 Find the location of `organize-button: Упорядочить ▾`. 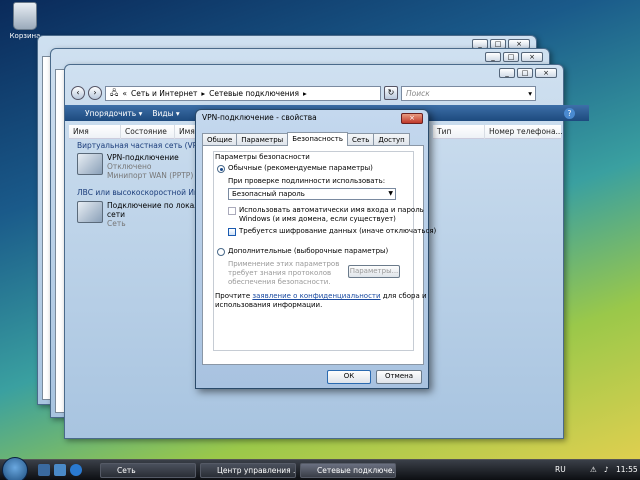

organize-button: Упорядочить ▾ is located at coordinates (113, 113).